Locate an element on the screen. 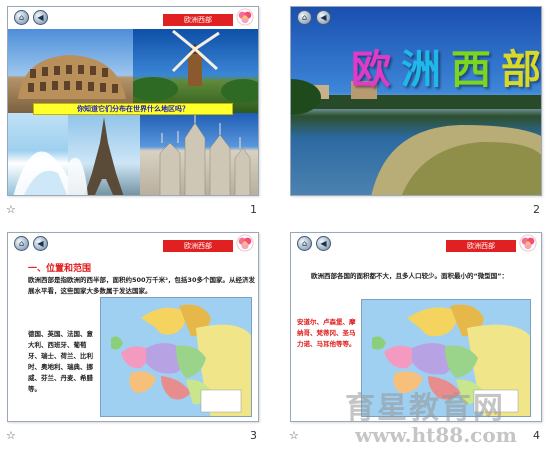 The height and width of the screenshot is (451, 550). watermark-url: www.ht88.com is located at coordinates (436, 435).